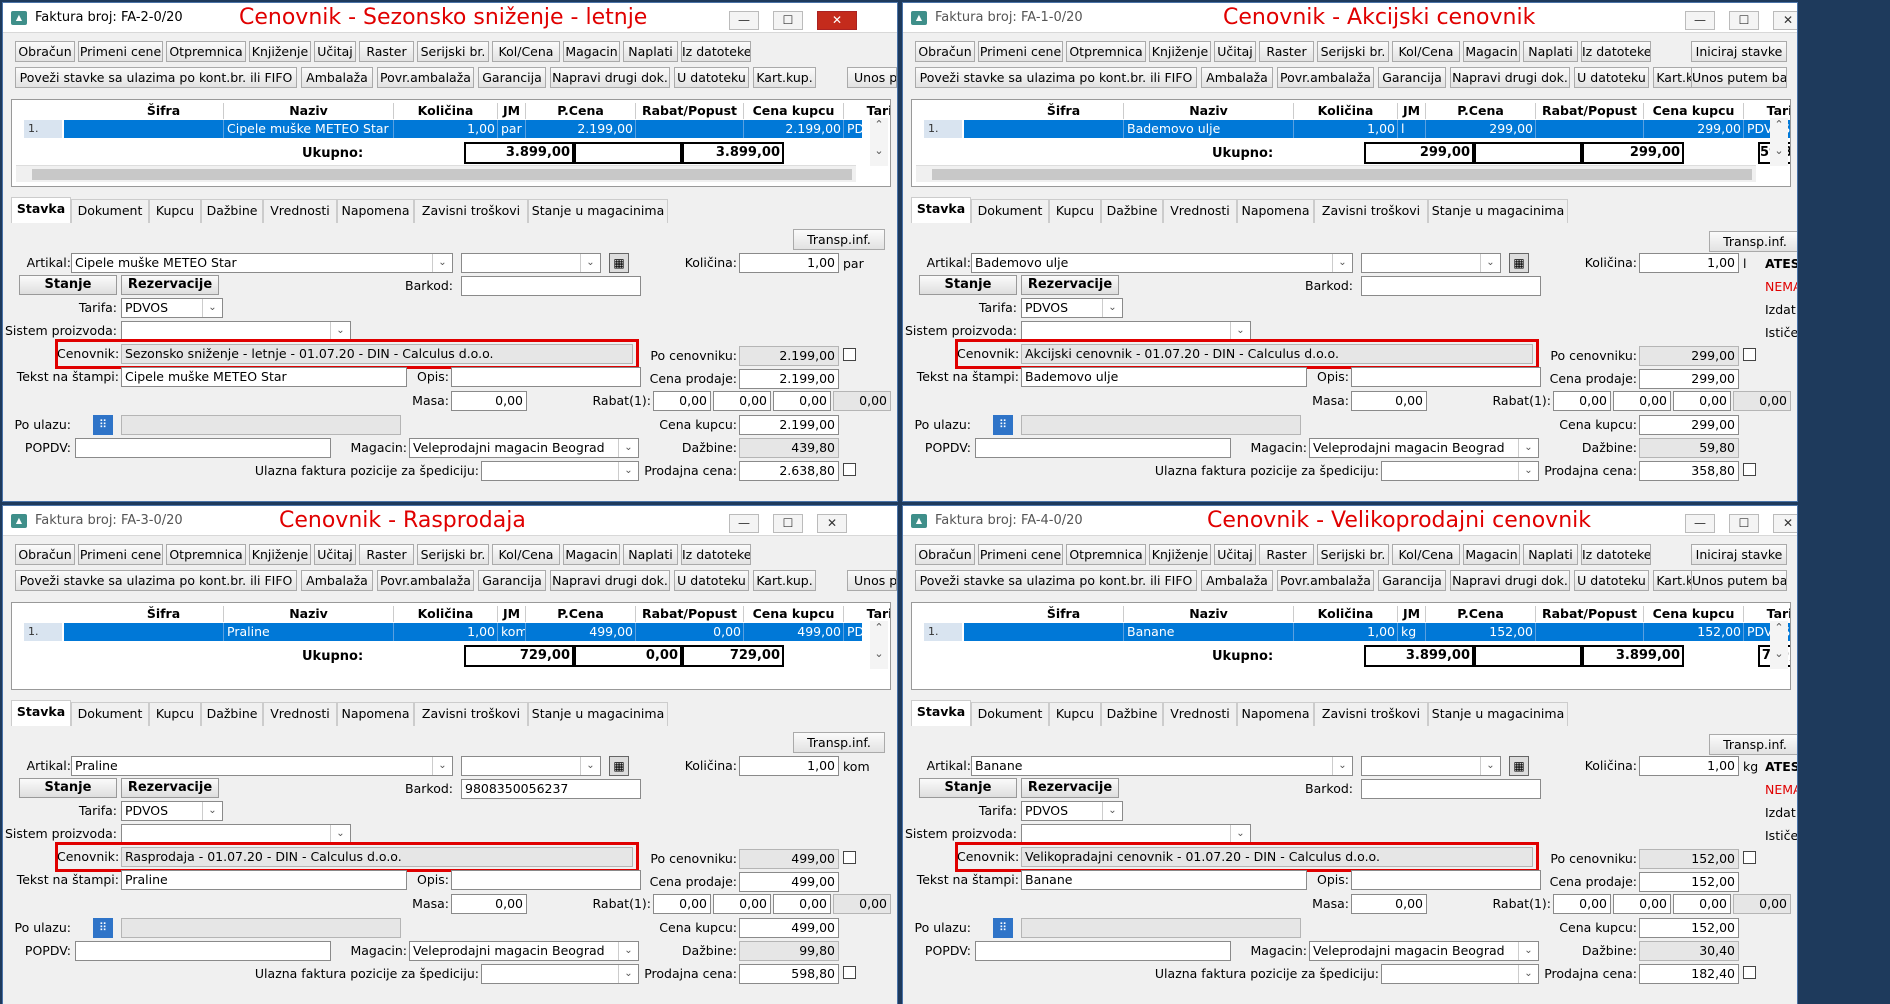  Describe the element at coordinates (682, 904) in the screenshot. I see `rabat-input-1: 0,00` at that location.